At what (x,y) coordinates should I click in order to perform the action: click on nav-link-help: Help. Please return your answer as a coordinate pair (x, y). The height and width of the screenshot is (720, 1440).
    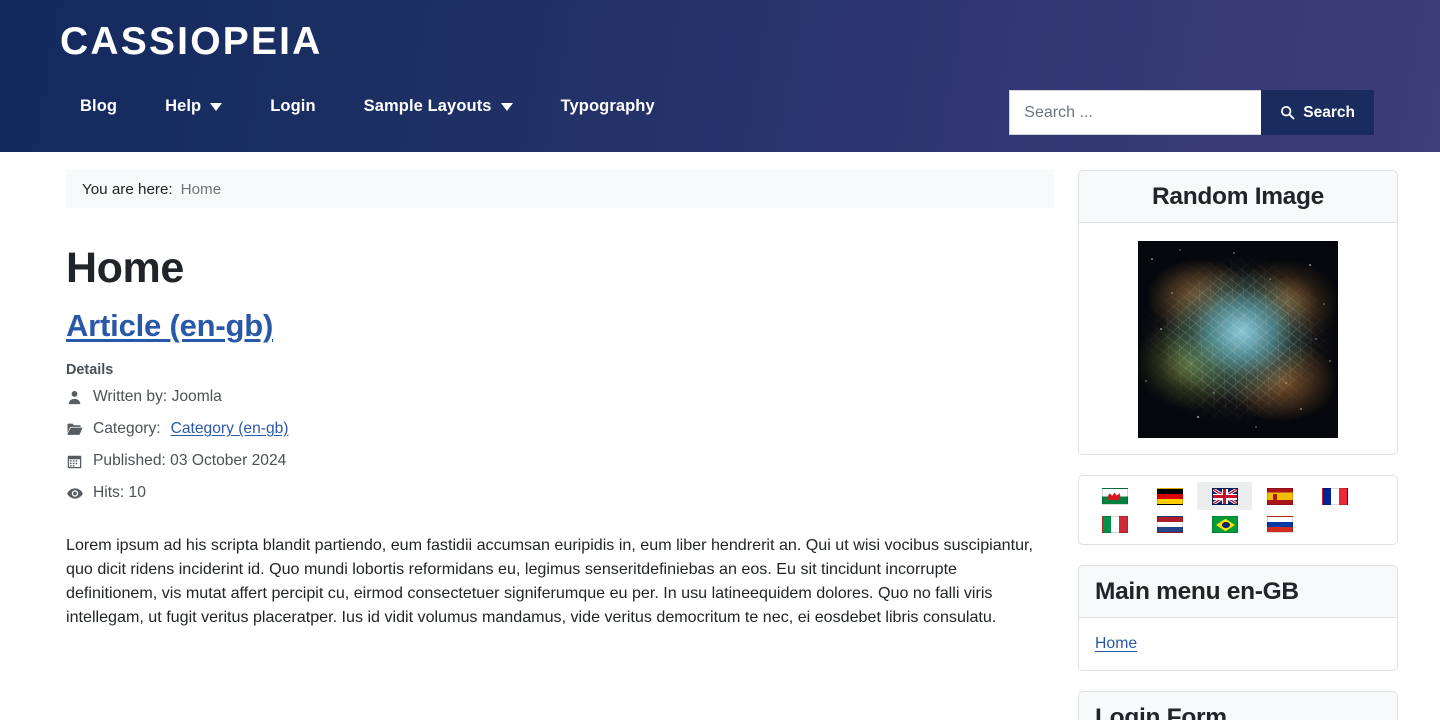
    Looking at the image, I should click on (183, 106).